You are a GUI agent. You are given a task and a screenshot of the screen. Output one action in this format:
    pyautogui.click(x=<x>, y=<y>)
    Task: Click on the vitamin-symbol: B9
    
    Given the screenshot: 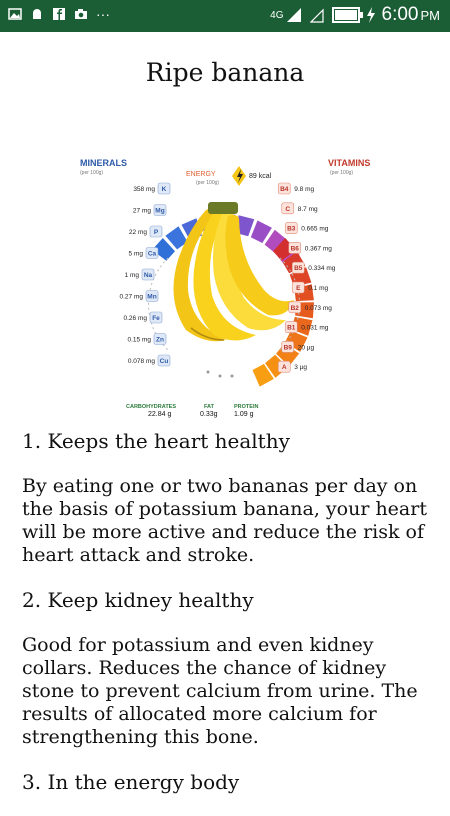 What is the action you would take?
    pyautogui.click(x=288, y=347)
    